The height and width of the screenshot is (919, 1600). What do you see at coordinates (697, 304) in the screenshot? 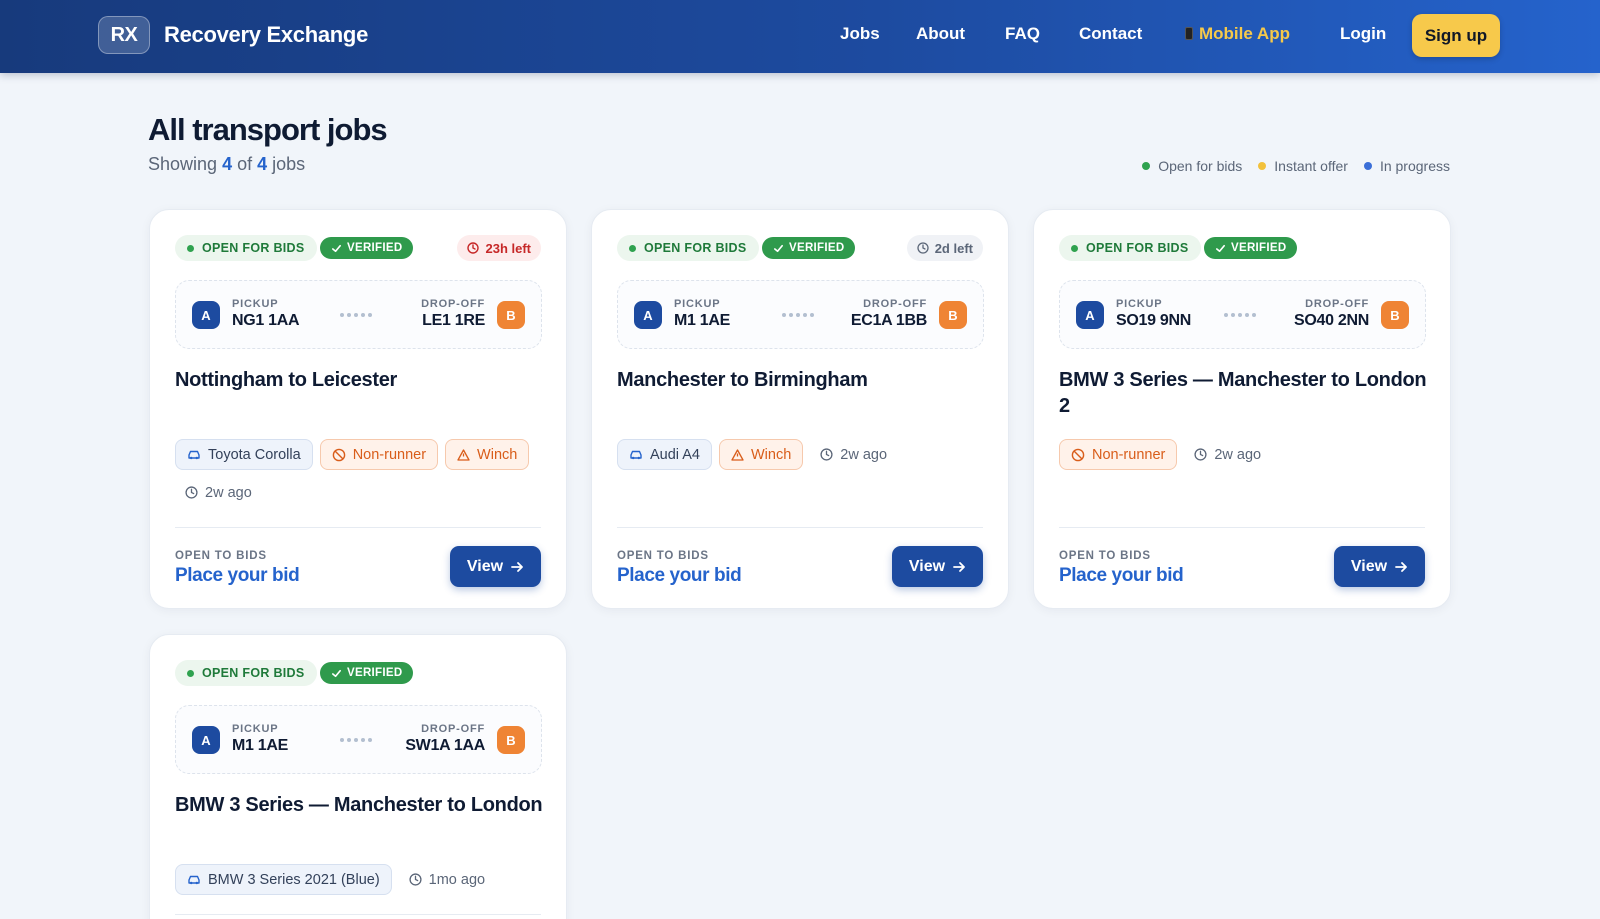
I see `pickup-label: PICKUP` at bounding box center [697, 304].